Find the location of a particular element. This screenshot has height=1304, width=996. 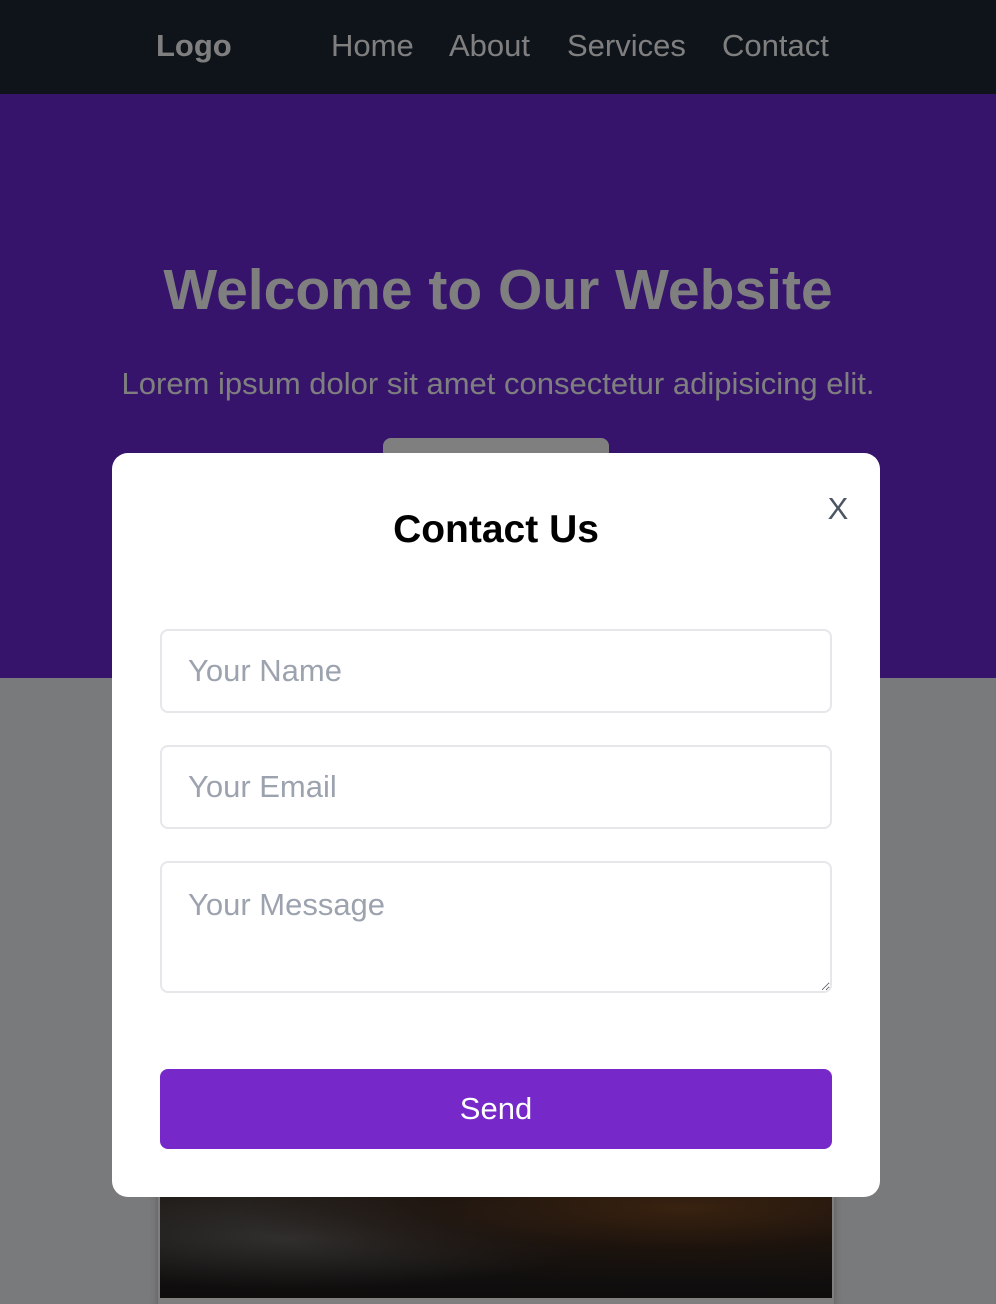

send-button: Send is located at coordinates (496, 1109).